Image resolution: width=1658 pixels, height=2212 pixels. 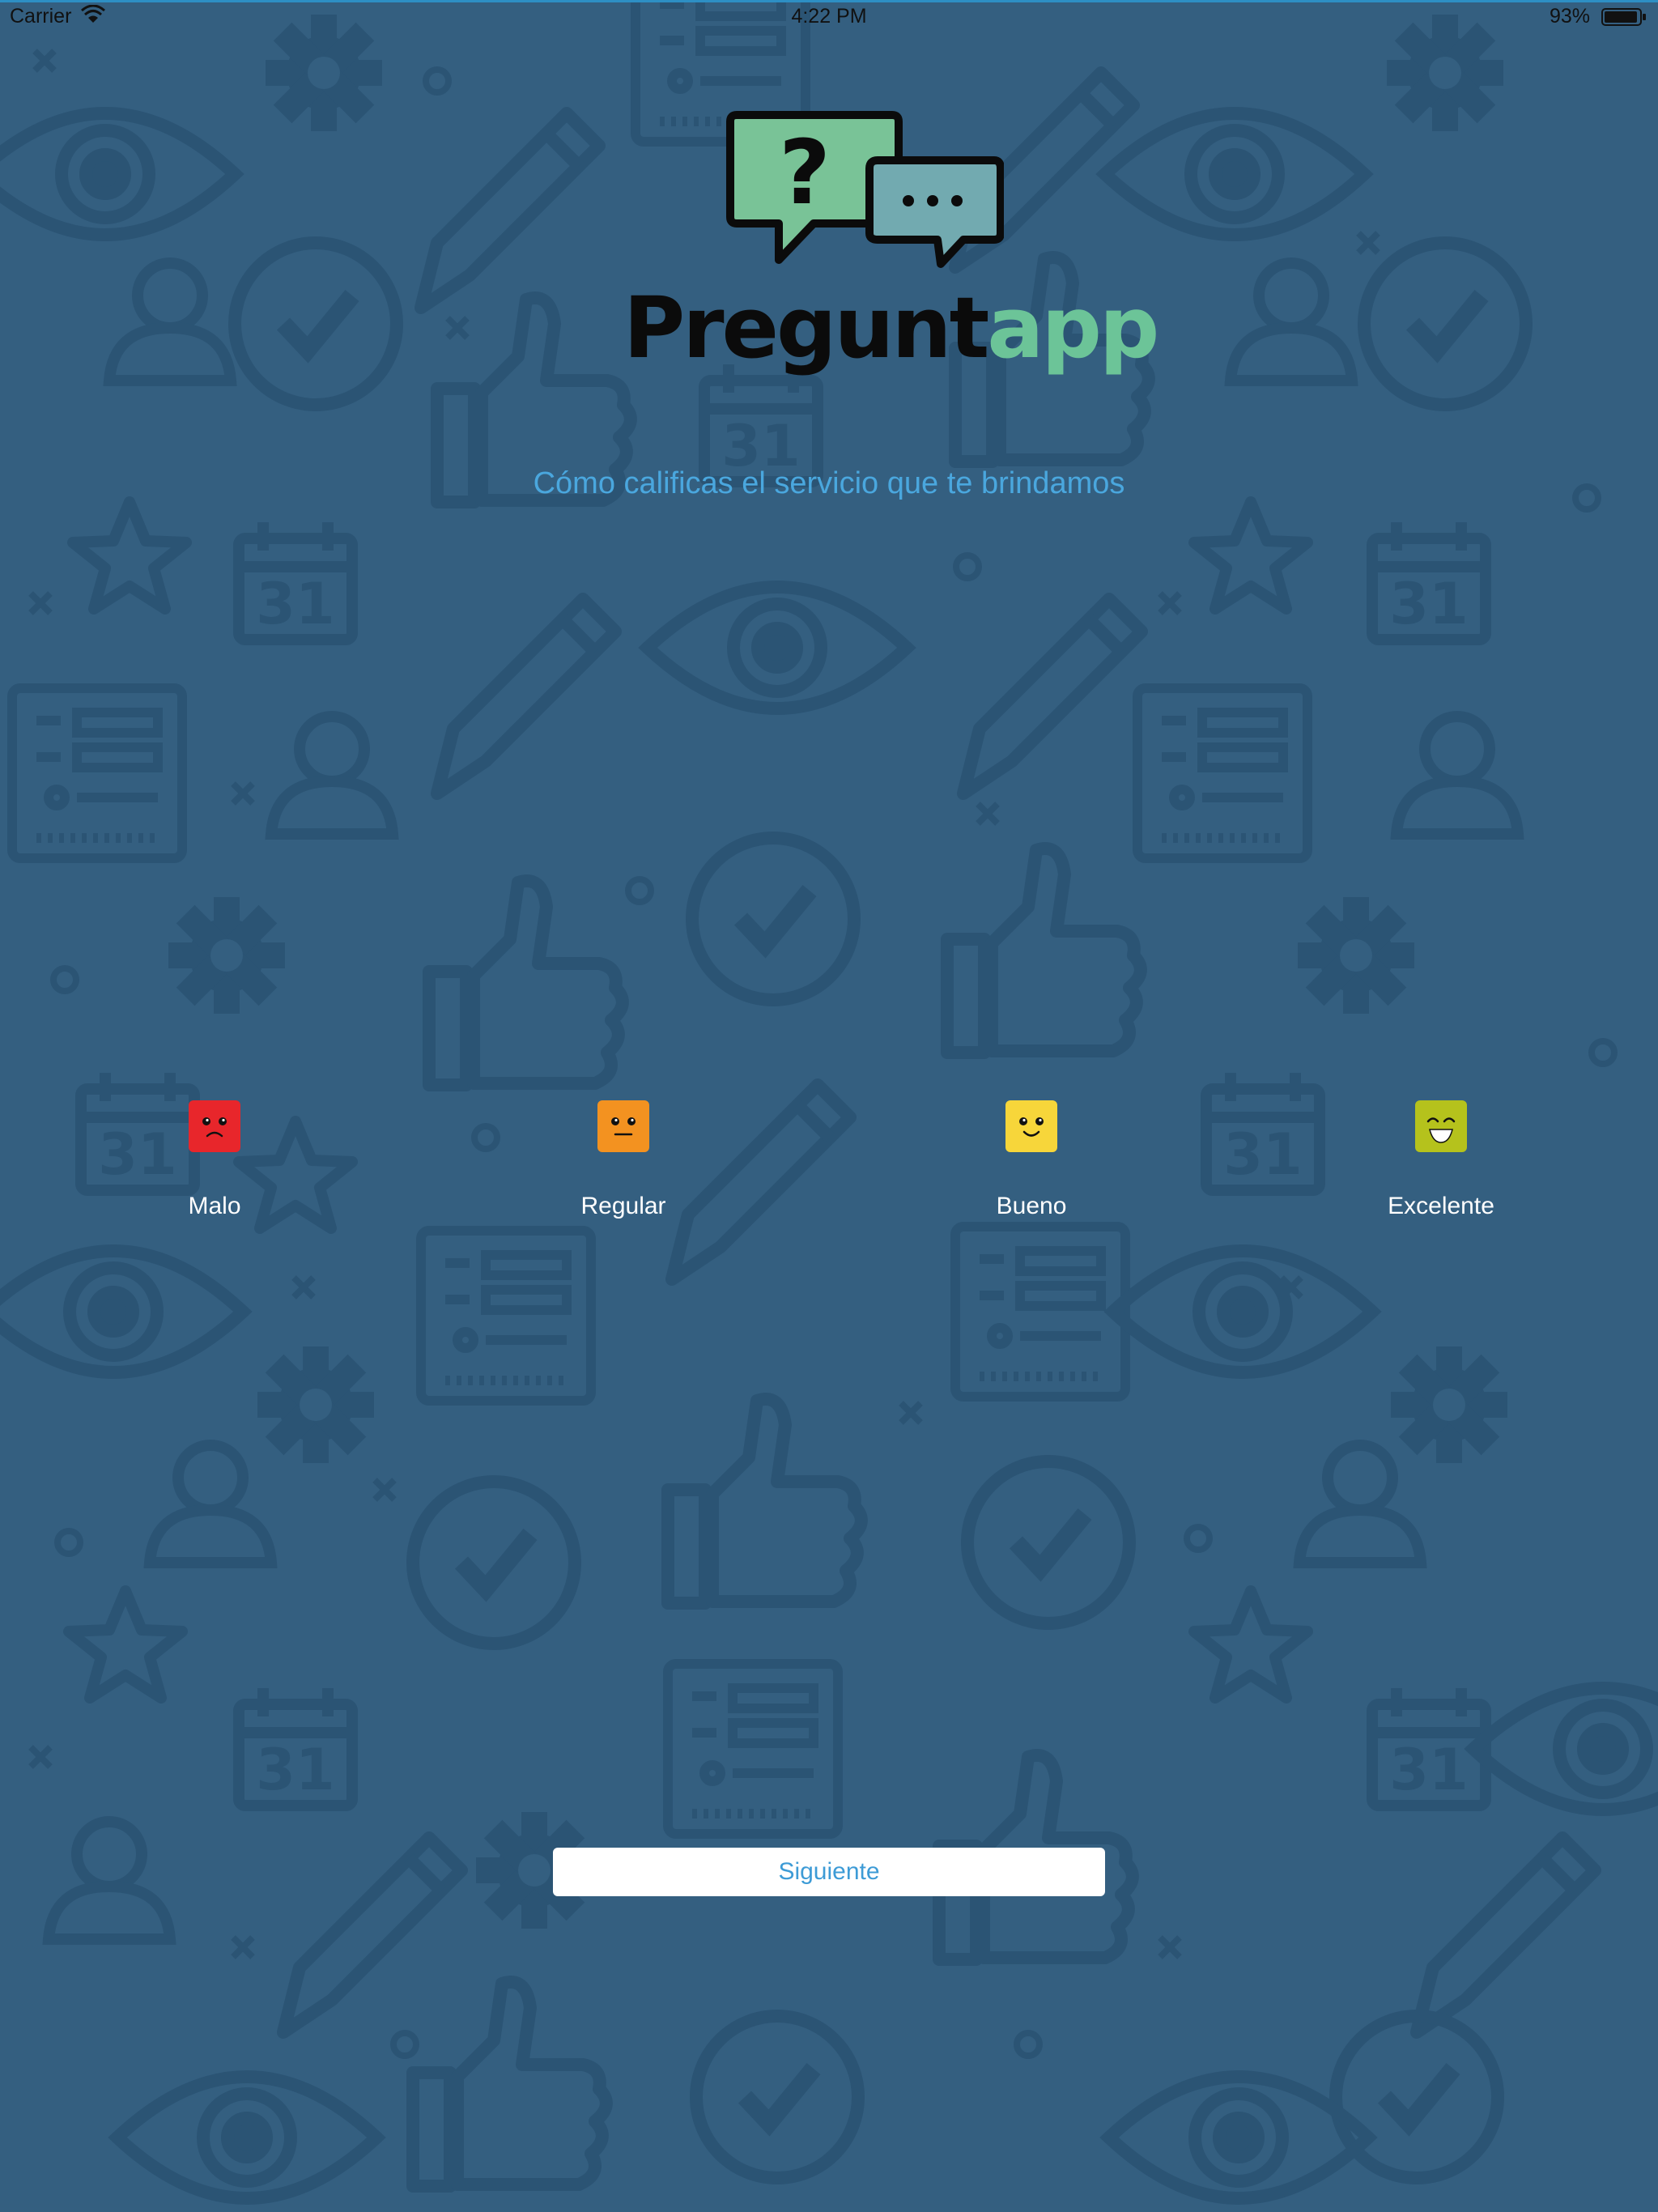 I want to click on rating-option-excelente: Excelente, so click(x=1441, y=1162).